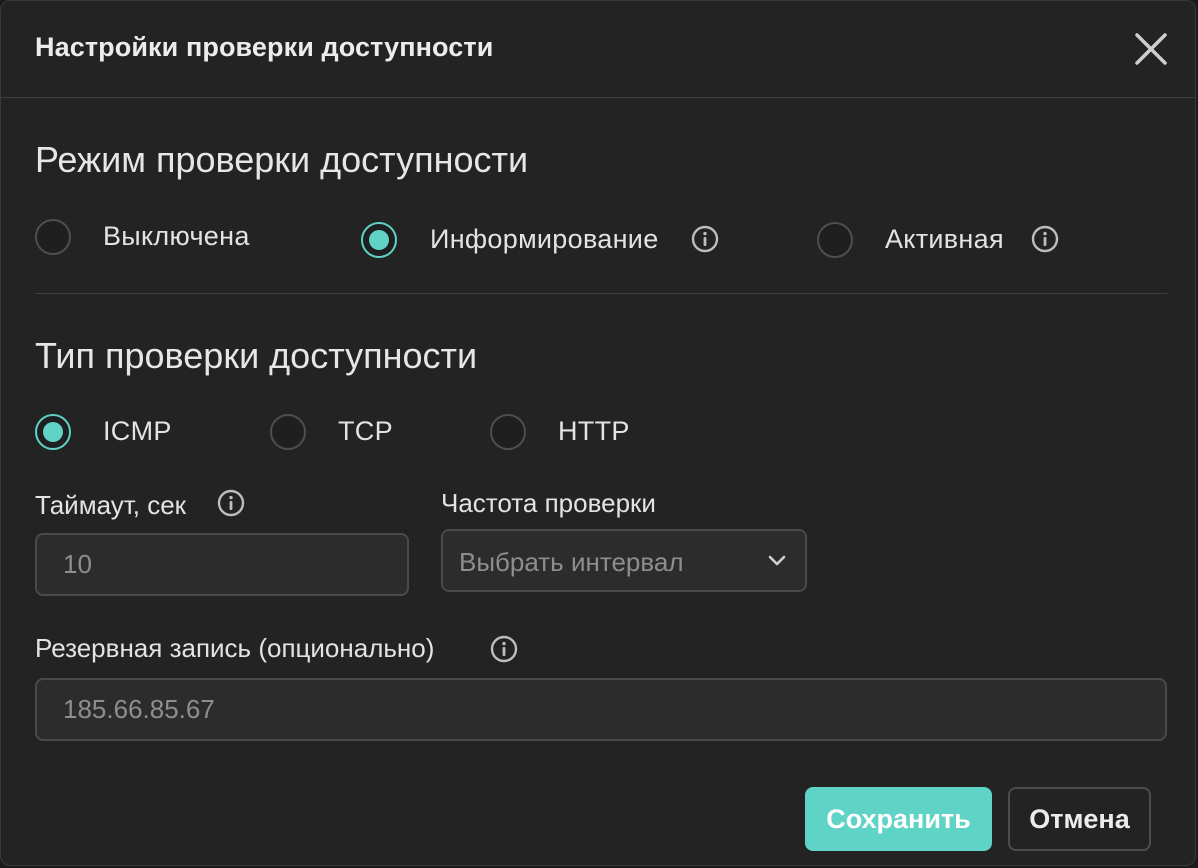 Image resolution: width=1198 pixels, height=868 pixels. Describe the element at coordinates (1079, 819) in the screenshot. I see `cancel-button: Отмена` at that location.